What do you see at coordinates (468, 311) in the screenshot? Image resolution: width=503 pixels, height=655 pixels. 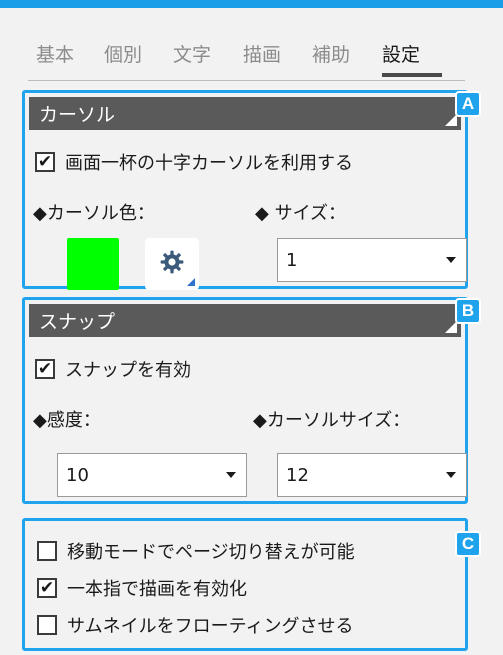 I see `section-badge-b: B` at bounding box center [468, 311].